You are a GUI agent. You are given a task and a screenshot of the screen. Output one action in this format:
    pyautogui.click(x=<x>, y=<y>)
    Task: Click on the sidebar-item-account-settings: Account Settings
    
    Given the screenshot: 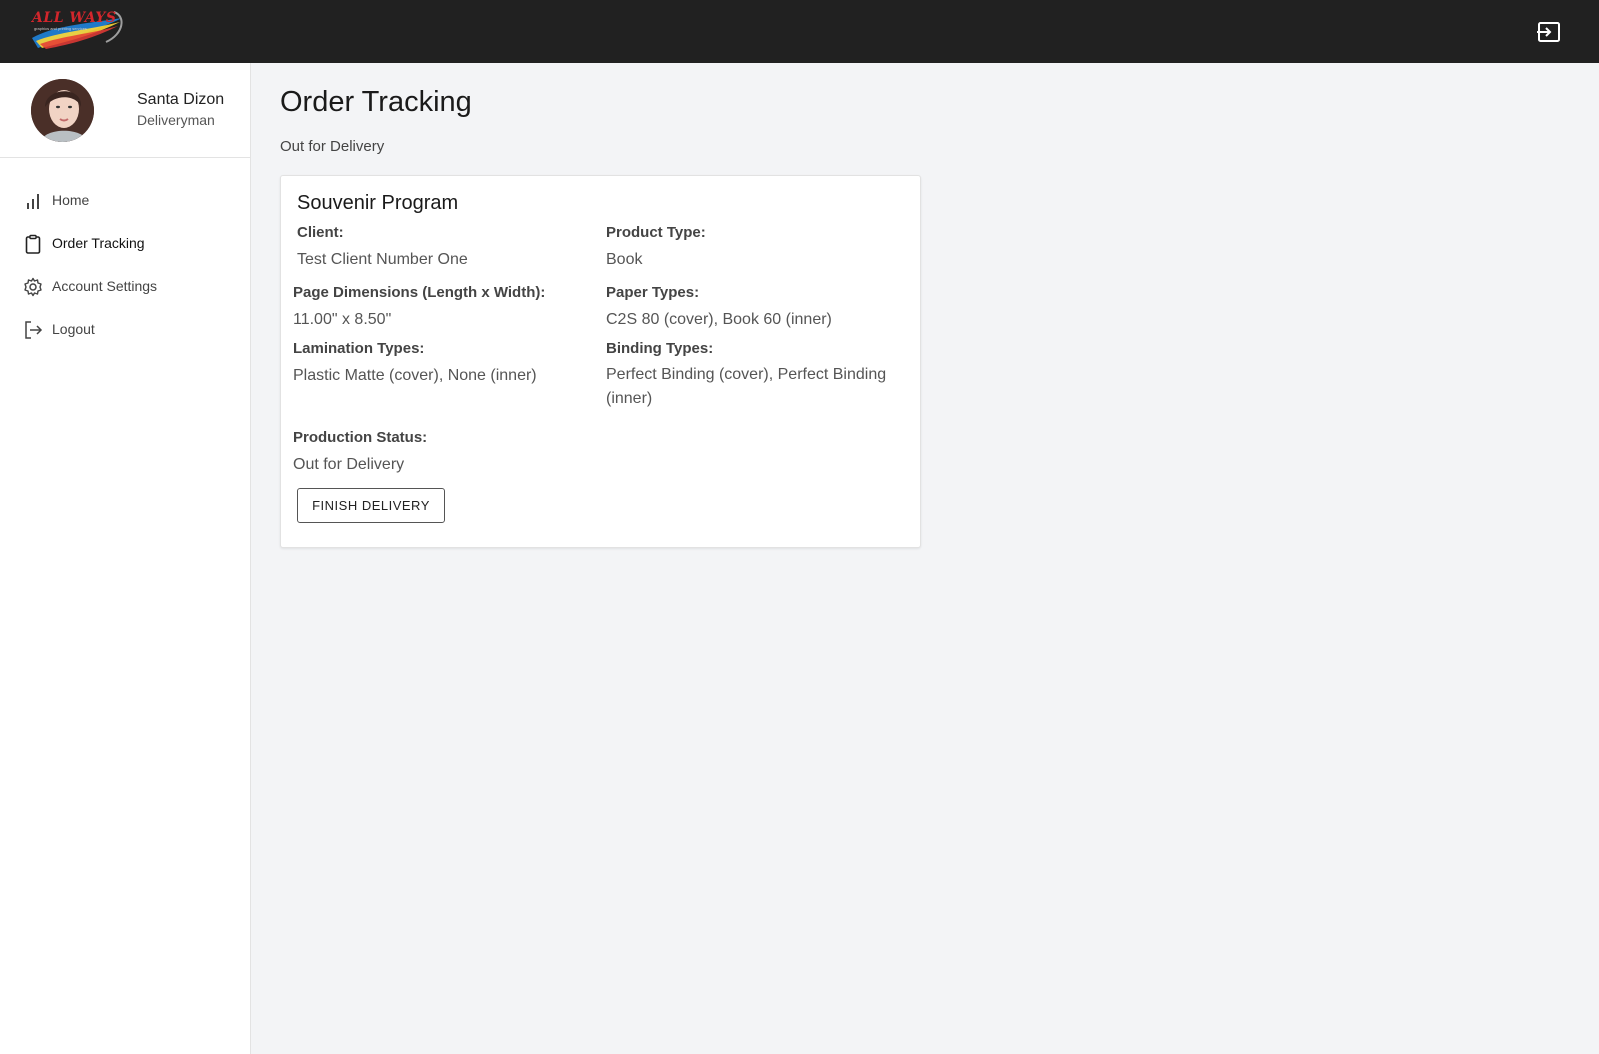 What is the action you would take?
    pyautogui.click(x=125, y=287)
    